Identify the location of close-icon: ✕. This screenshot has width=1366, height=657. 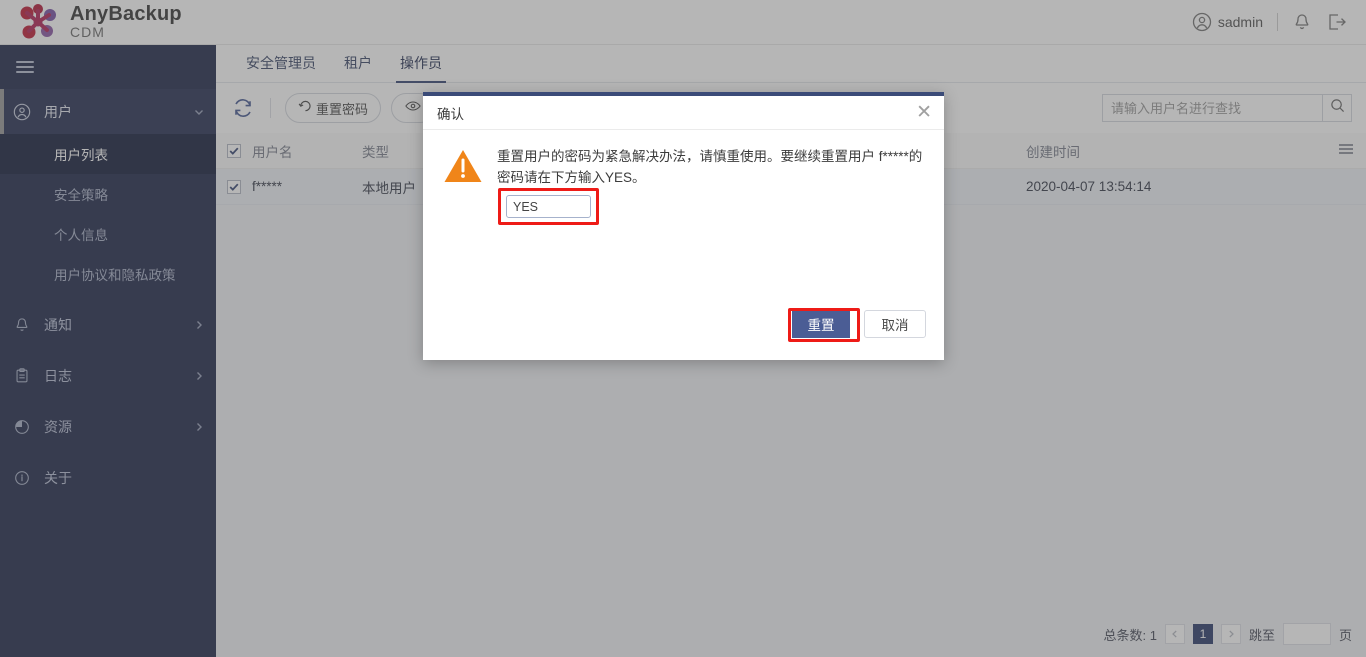
(924, 112).